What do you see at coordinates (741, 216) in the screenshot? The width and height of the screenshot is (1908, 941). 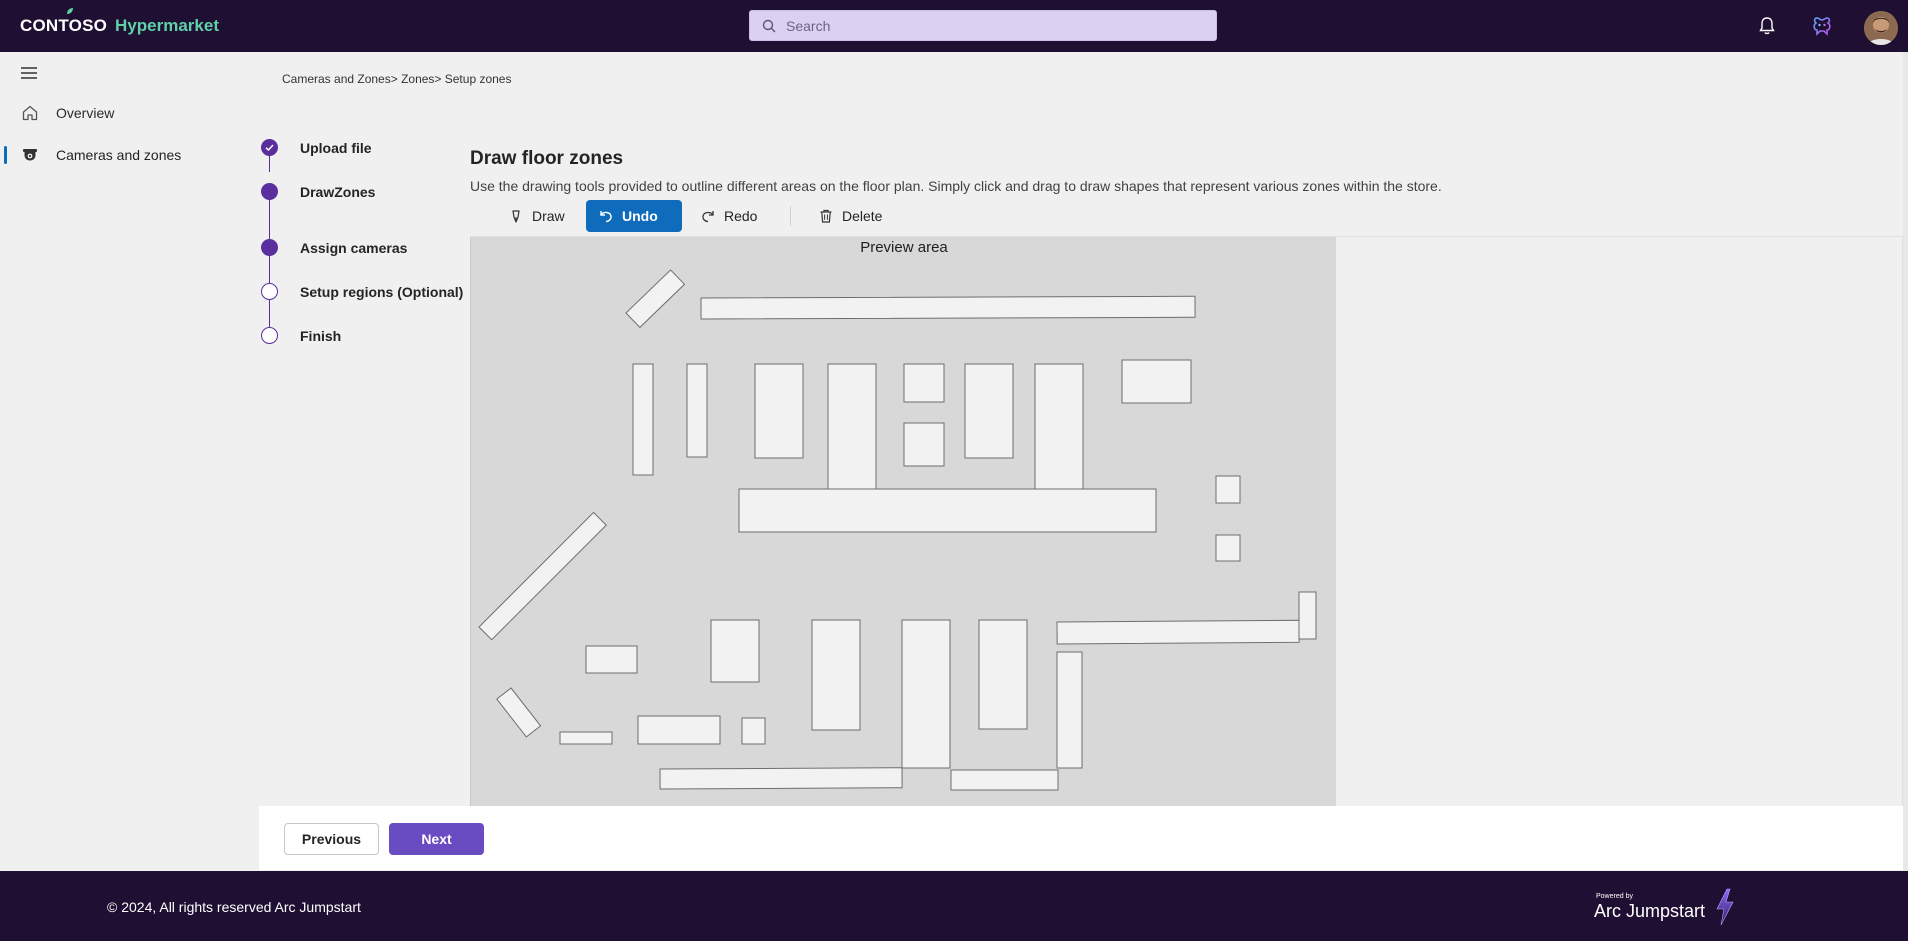 I see `redo-label: Redo` at bounding box center [741, 216].